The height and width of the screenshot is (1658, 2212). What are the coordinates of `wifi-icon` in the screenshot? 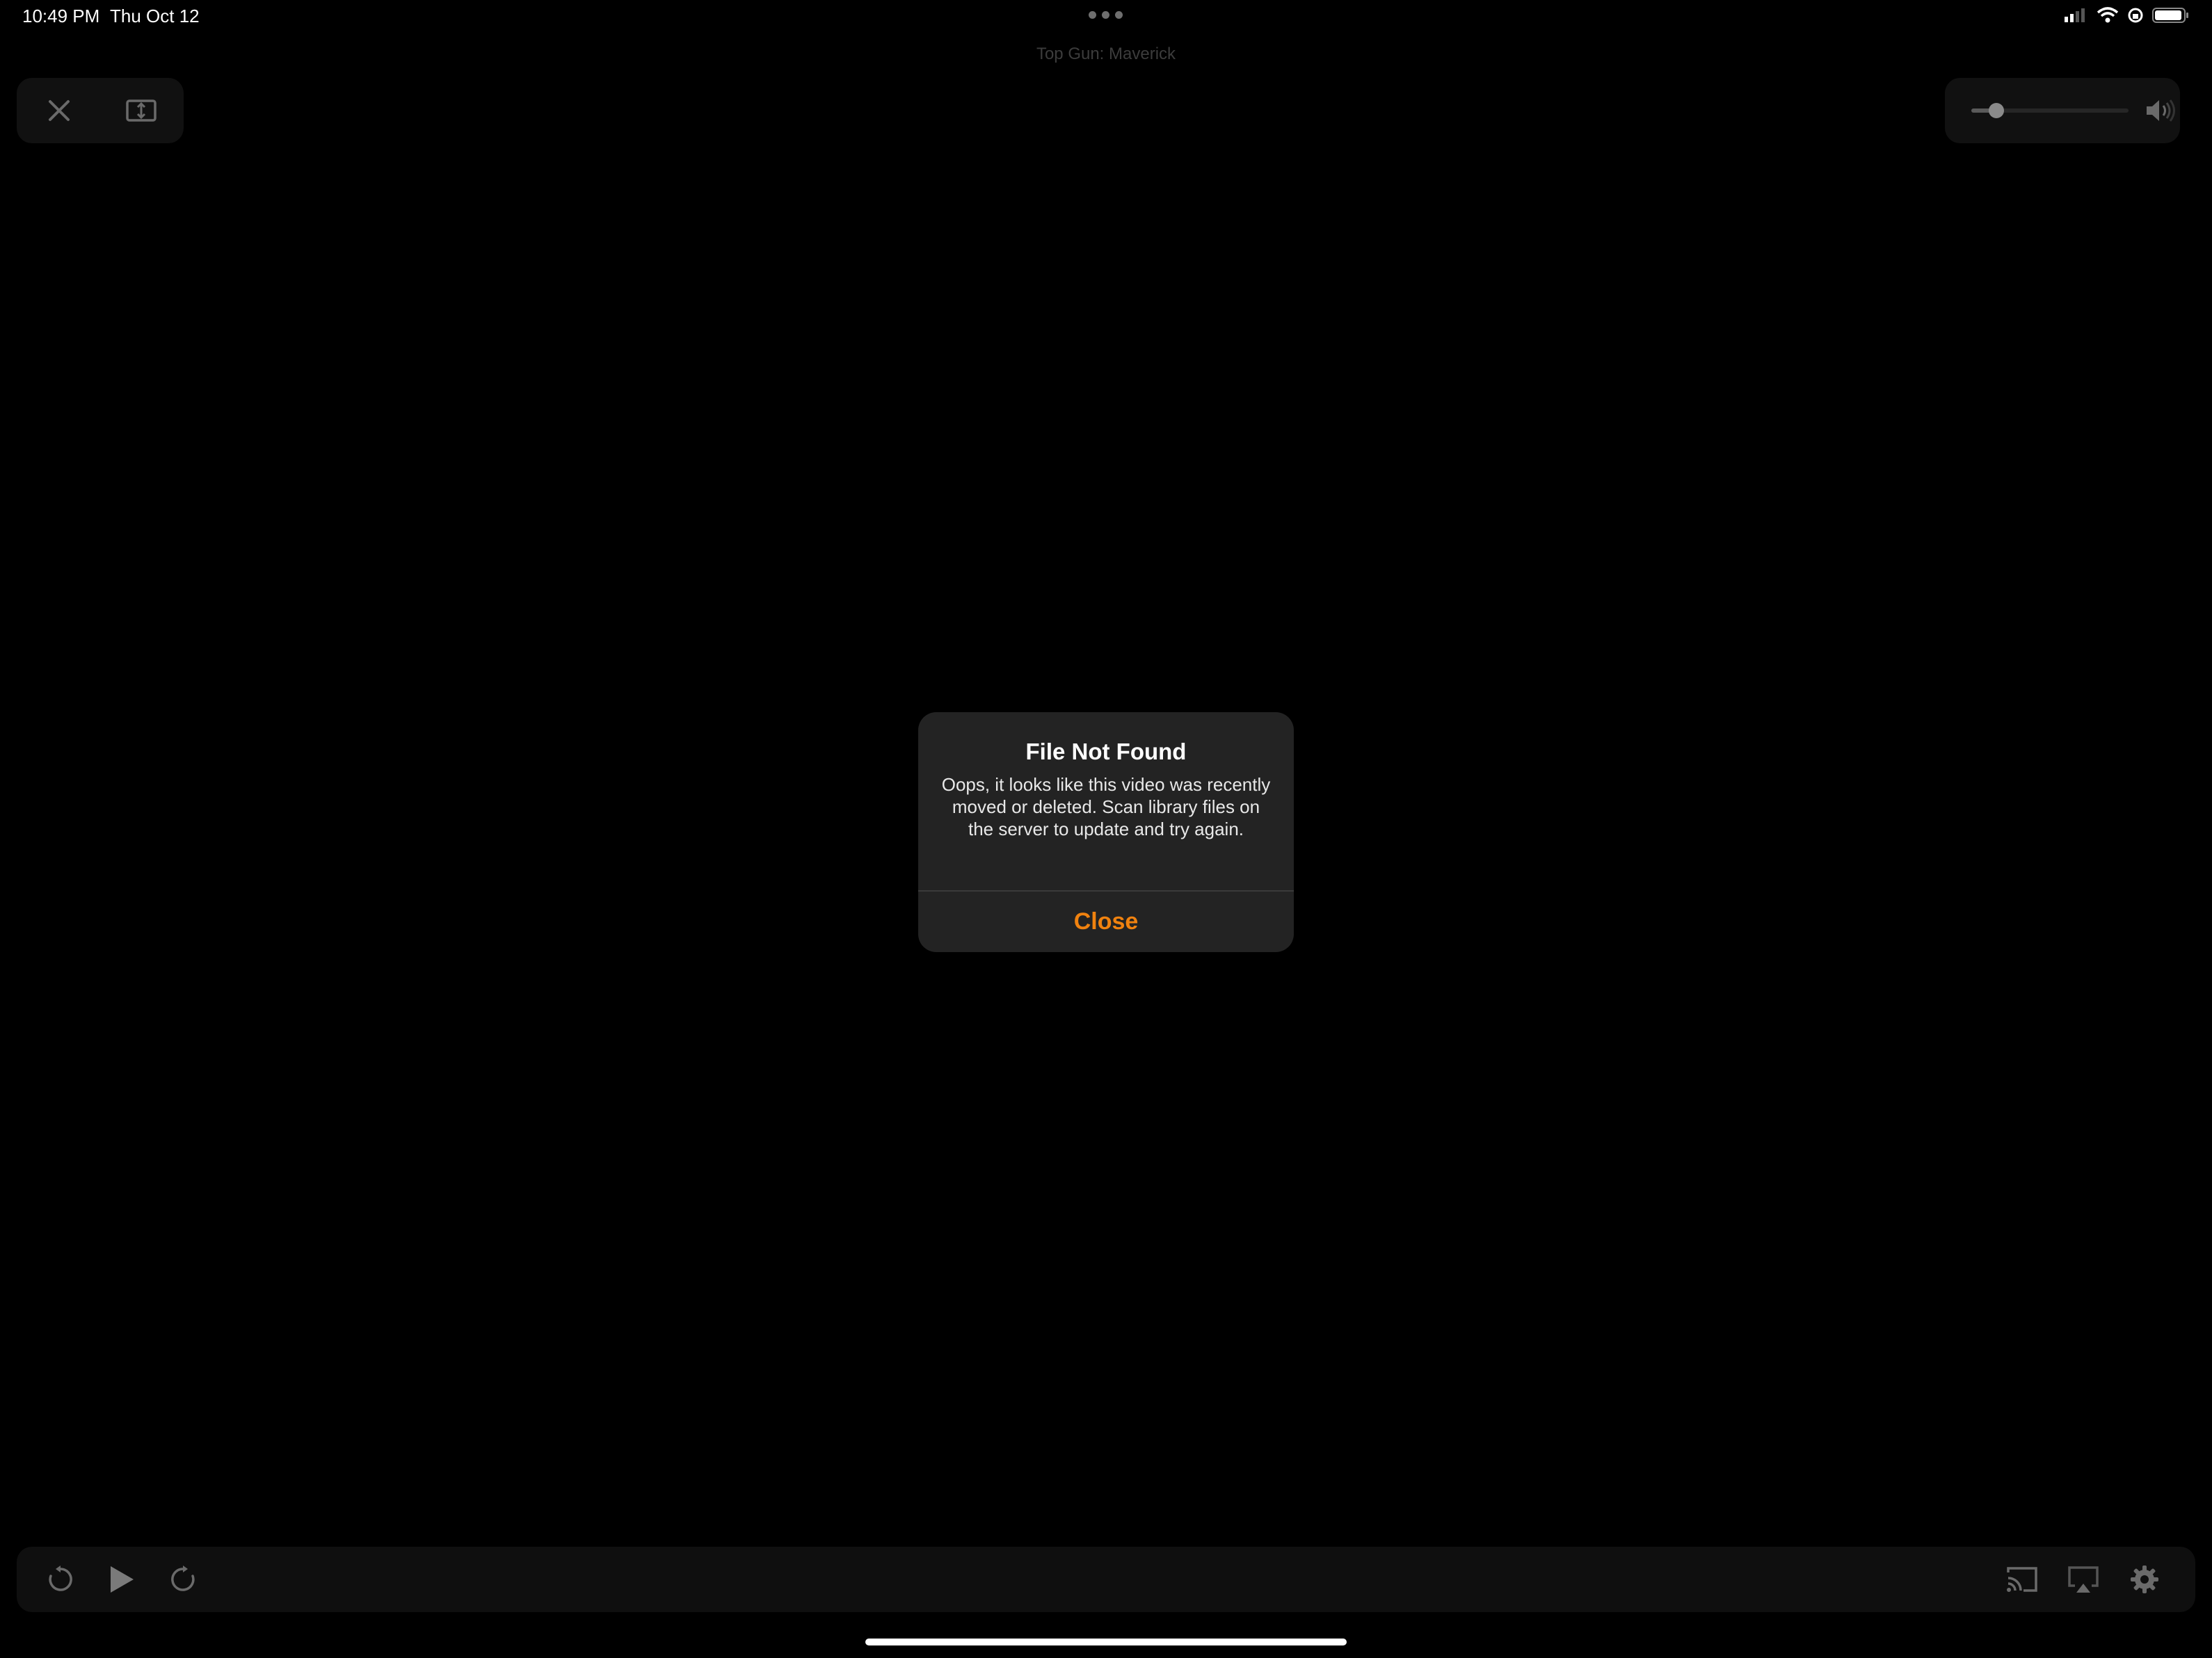 It's located at (2108, 15).